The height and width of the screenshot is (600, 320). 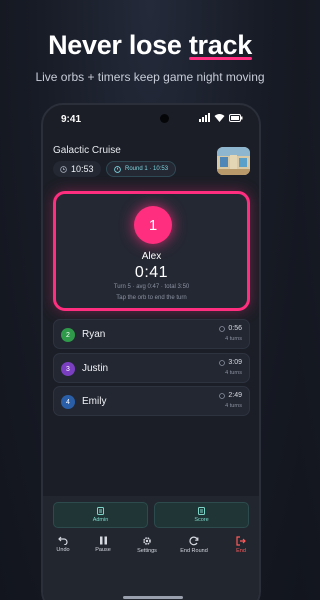 I want to click on game-clock-pill: 10:53, so click(x=77, y=169).